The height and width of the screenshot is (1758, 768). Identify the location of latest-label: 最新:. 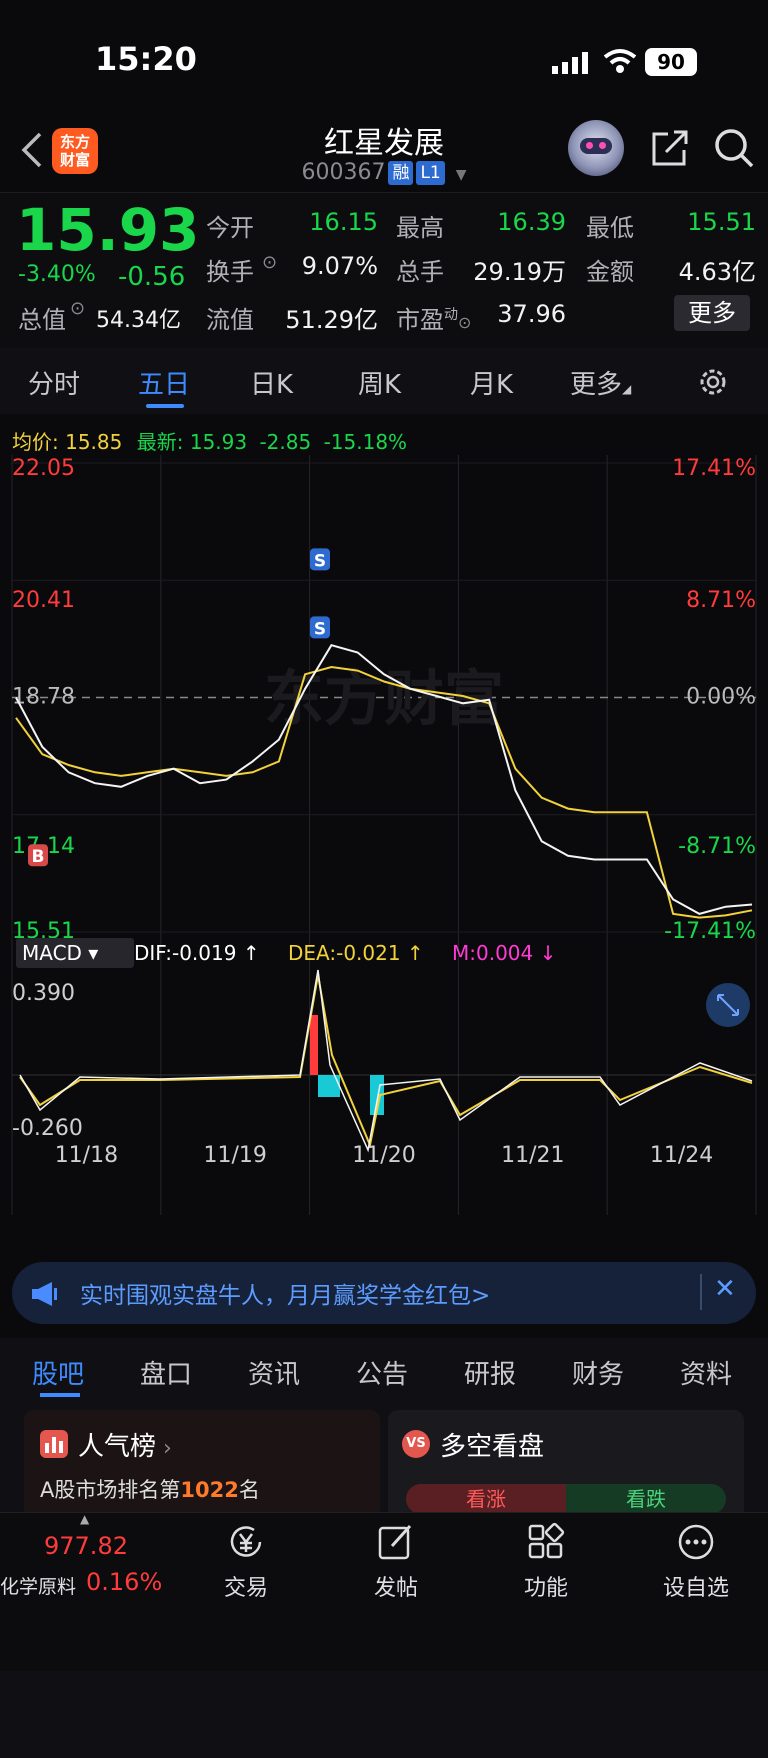
(160, 442).